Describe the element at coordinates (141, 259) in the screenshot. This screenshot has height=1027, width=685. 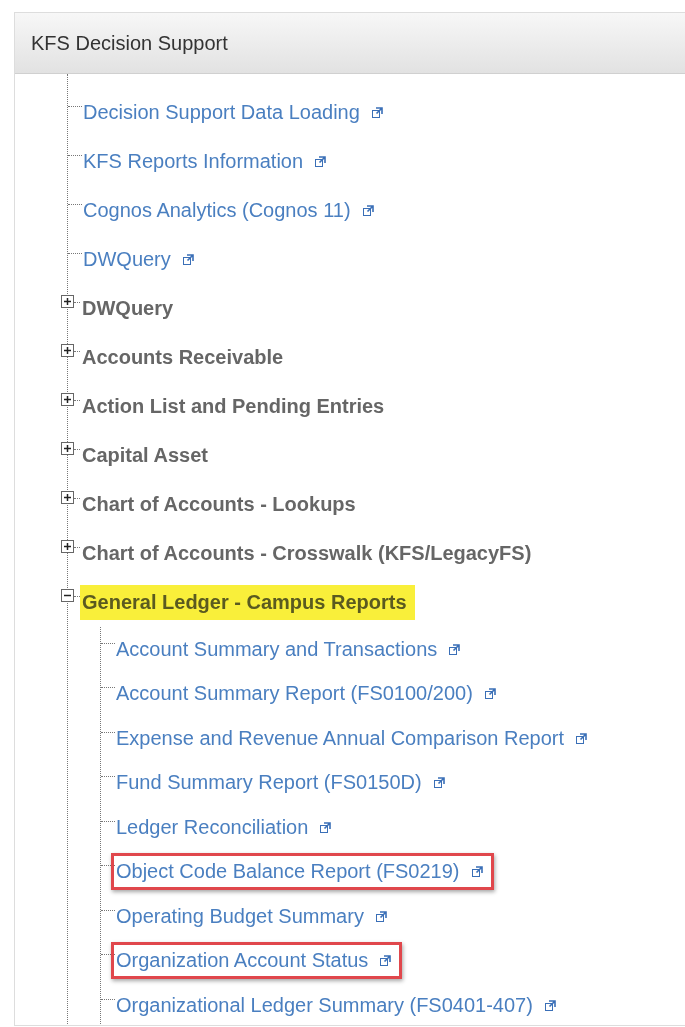
I see `report-link: DWQuery` at that location.